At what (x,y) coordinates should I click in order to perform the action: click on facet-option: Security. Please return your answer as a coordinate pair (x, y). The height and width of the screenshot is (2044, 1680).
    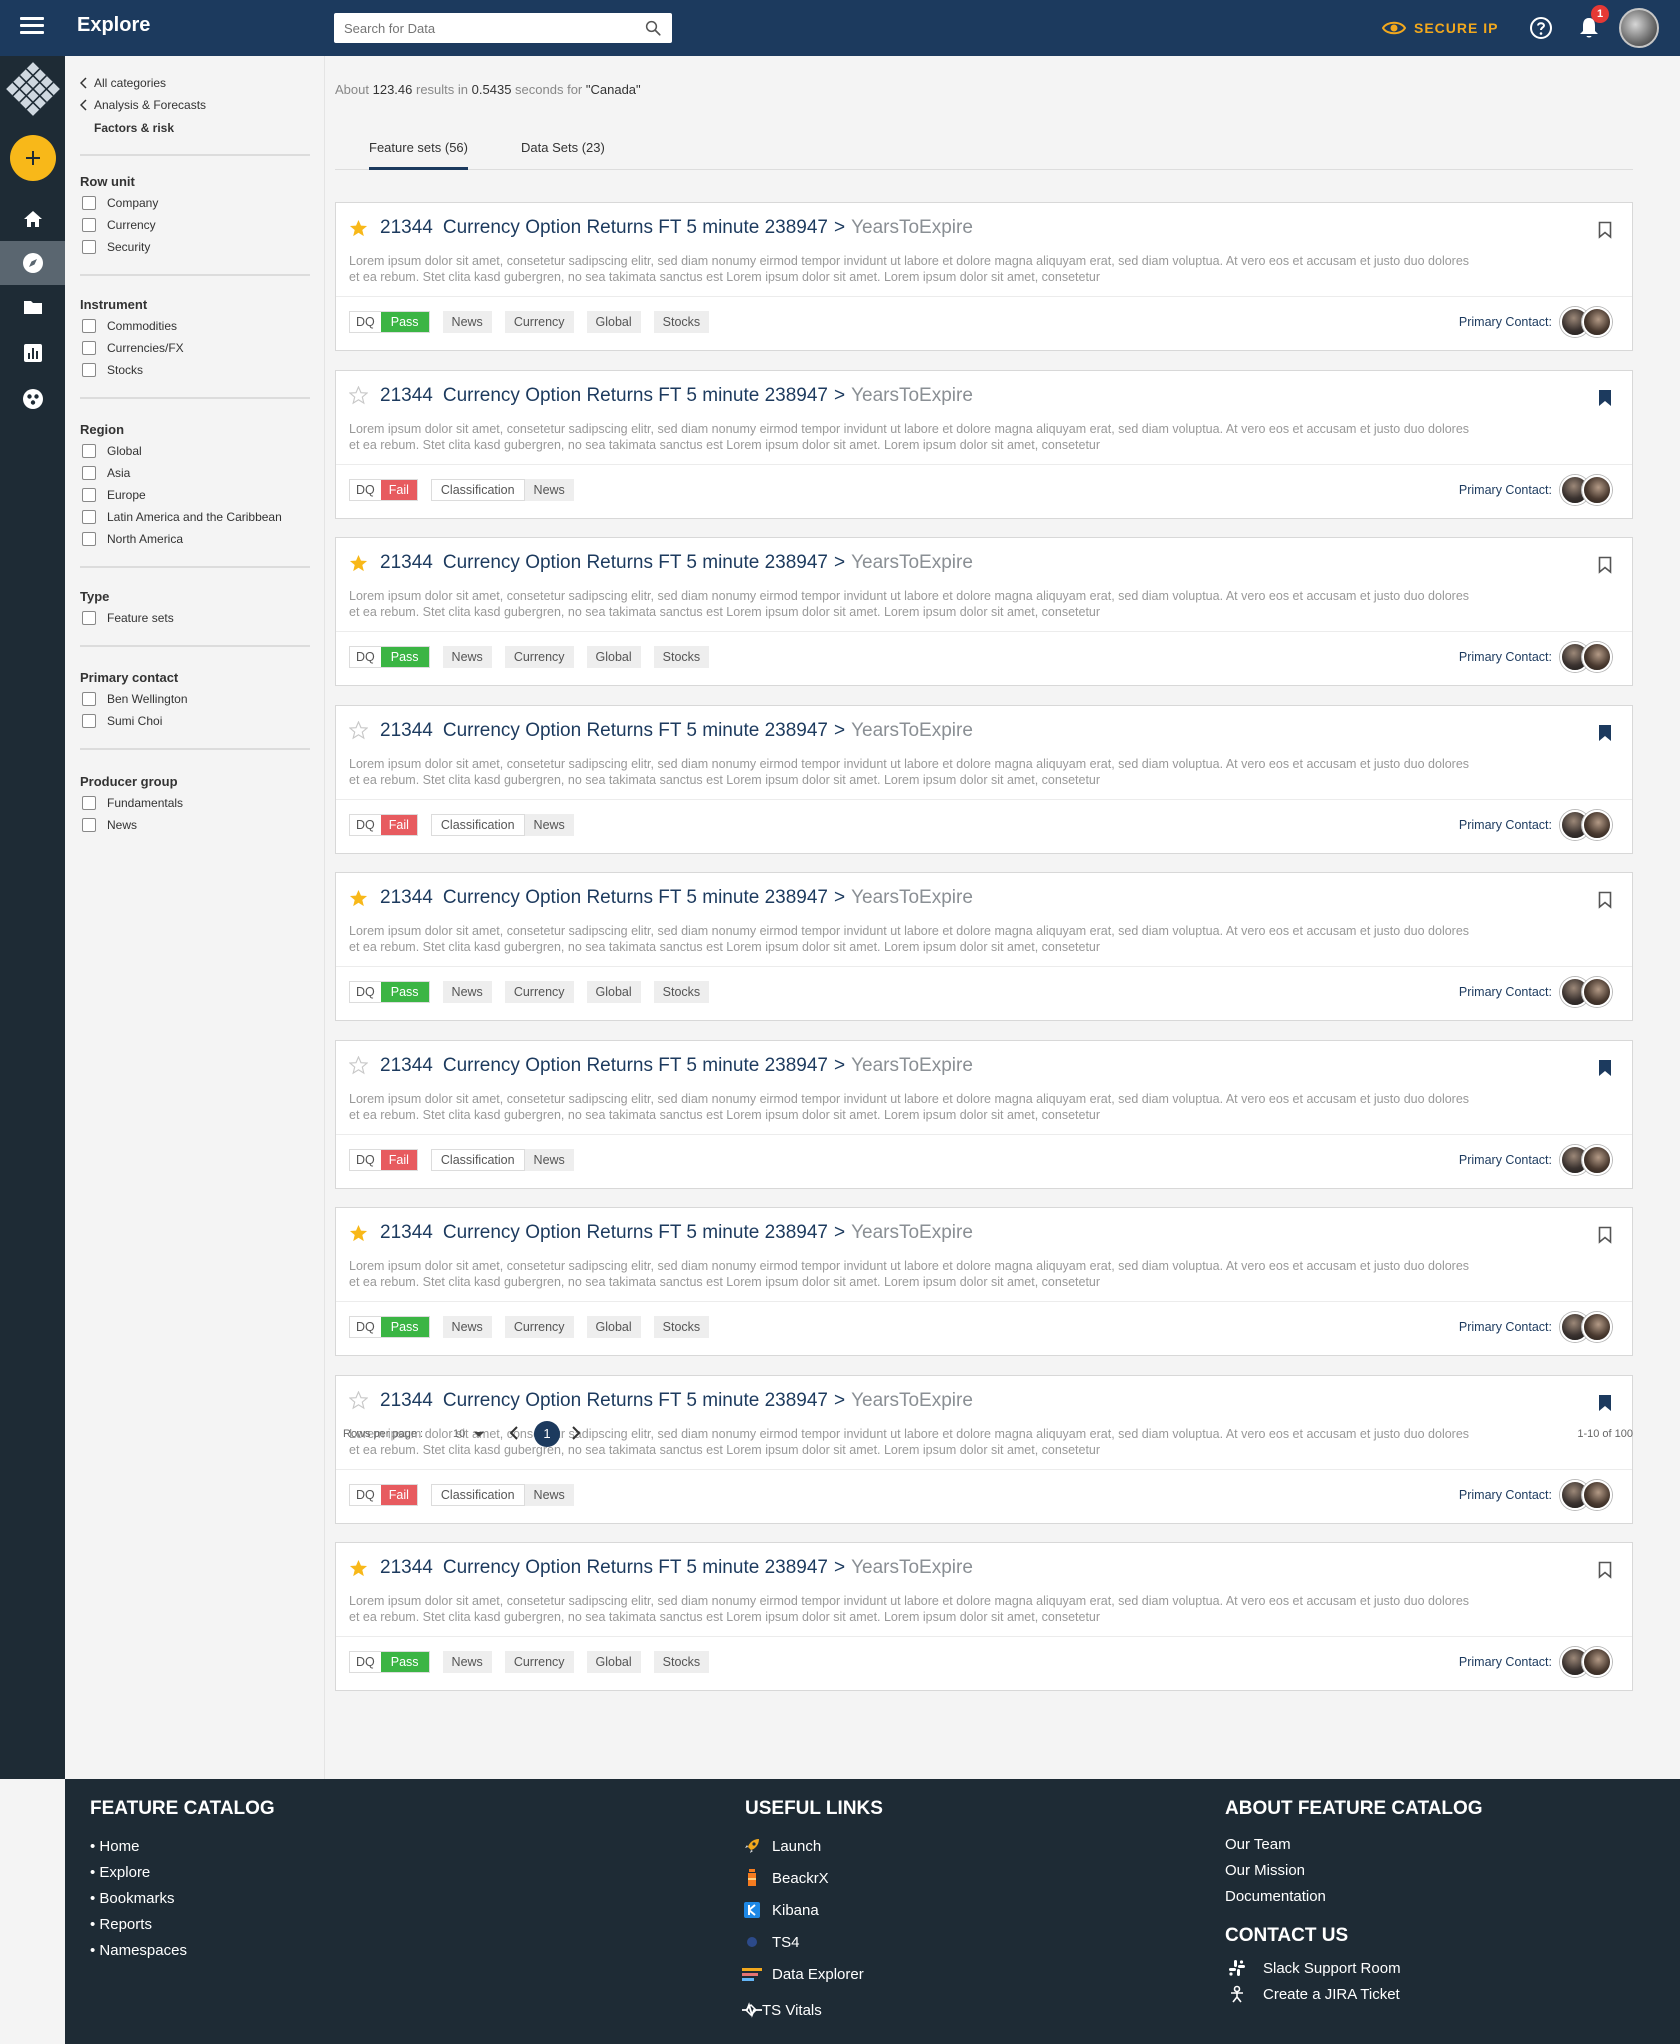
    Looking at the image, I should click on (116, 247).